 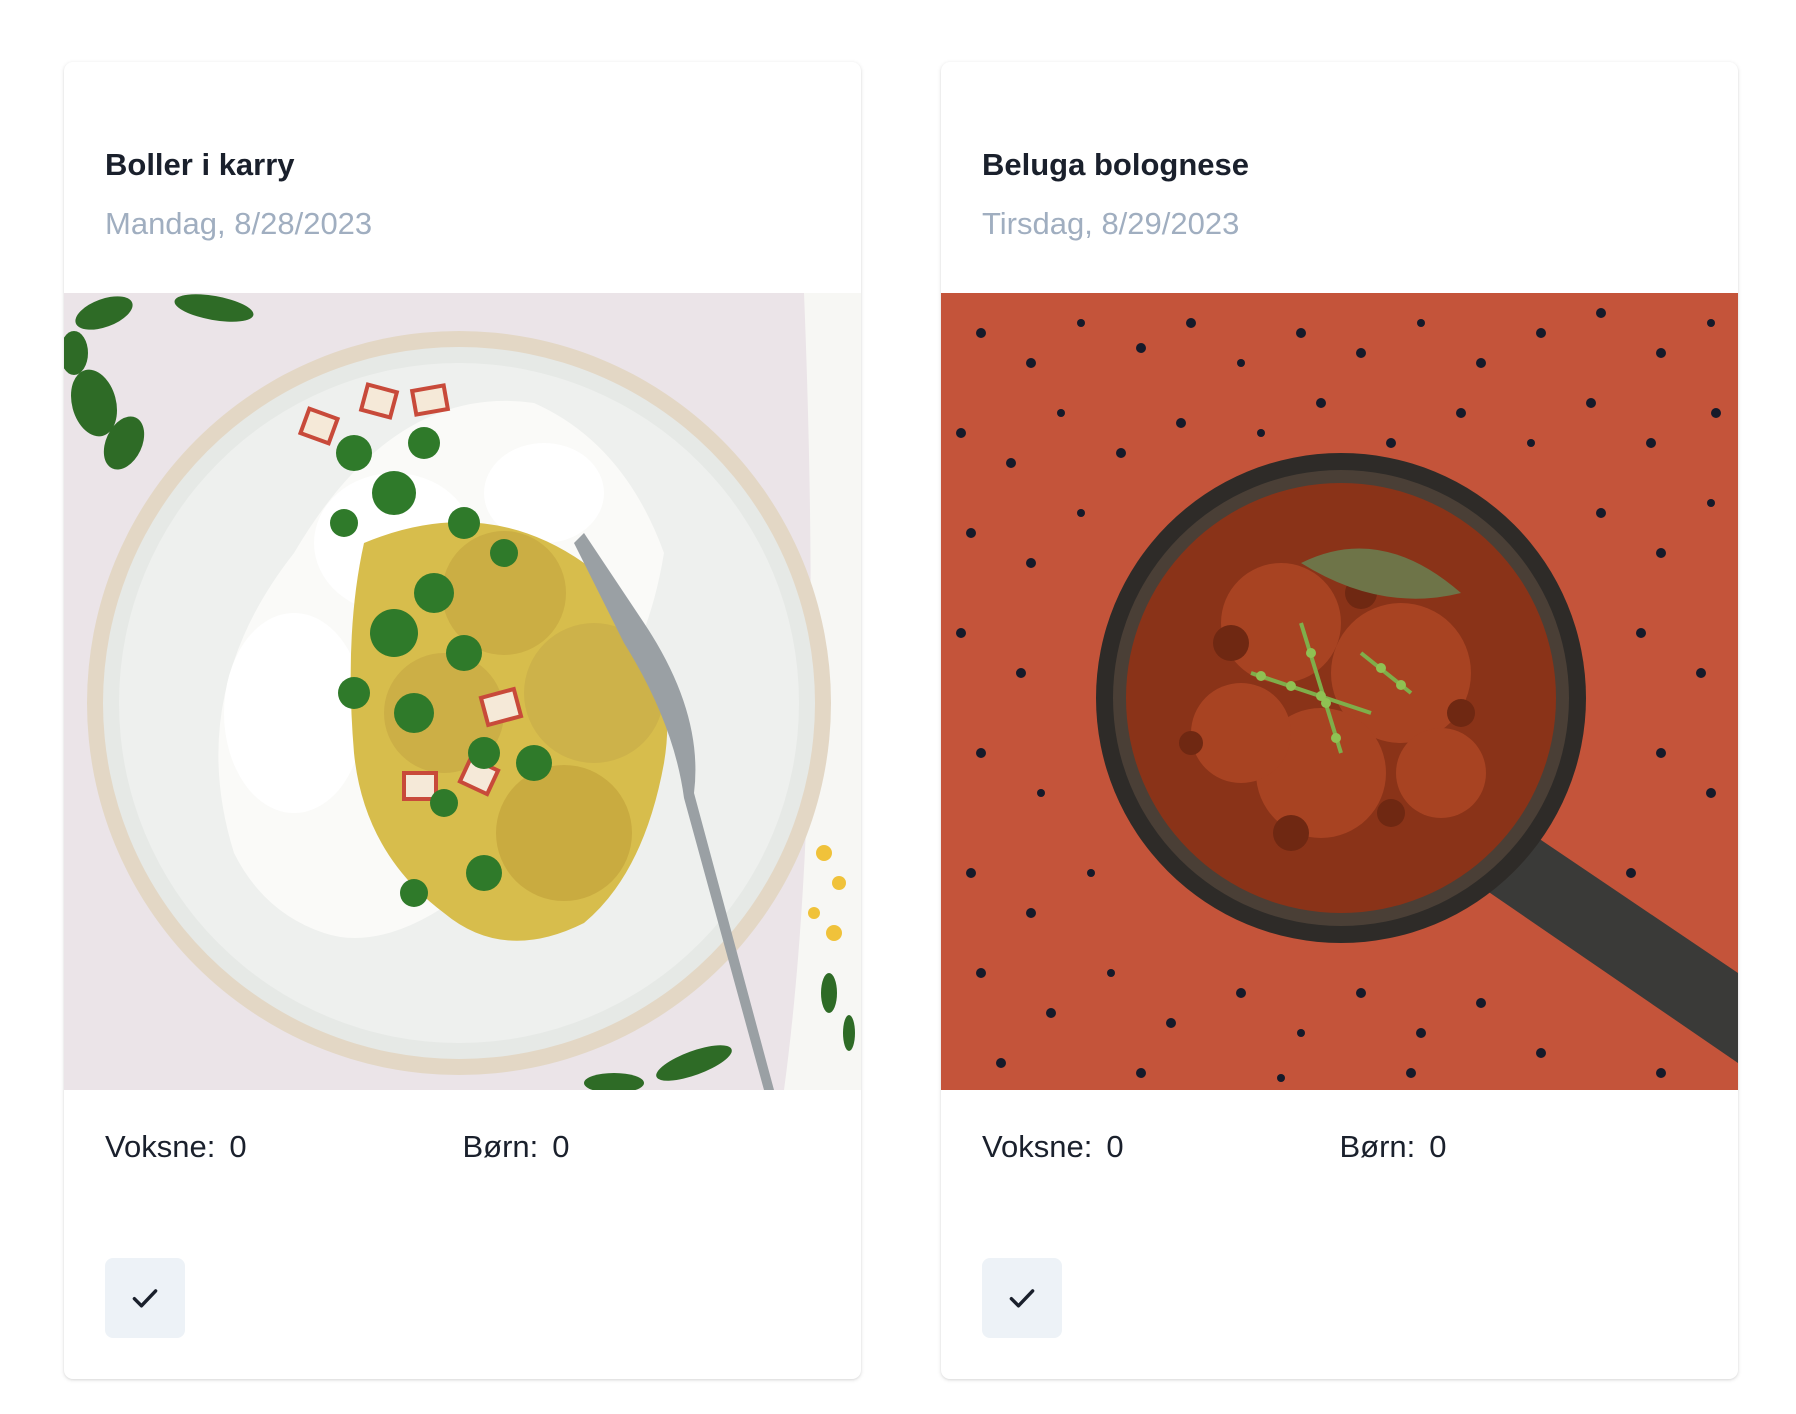 I want to click on meal-title: Beluga bolognese, so click(x=1115, y=164).